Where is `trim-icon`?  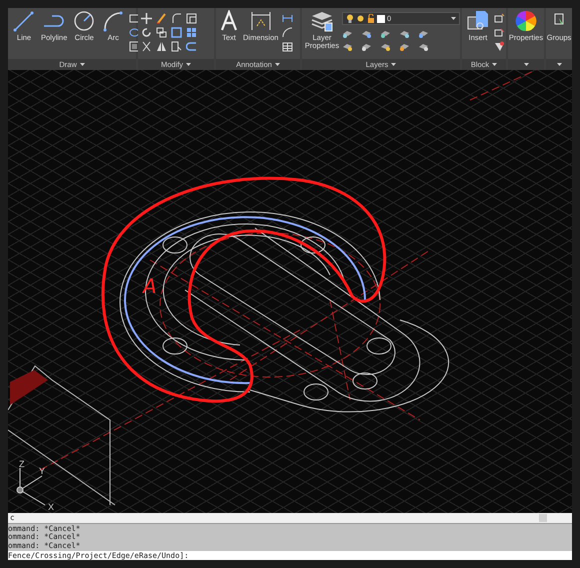 trim-icon is located at coordinates (146, 46).